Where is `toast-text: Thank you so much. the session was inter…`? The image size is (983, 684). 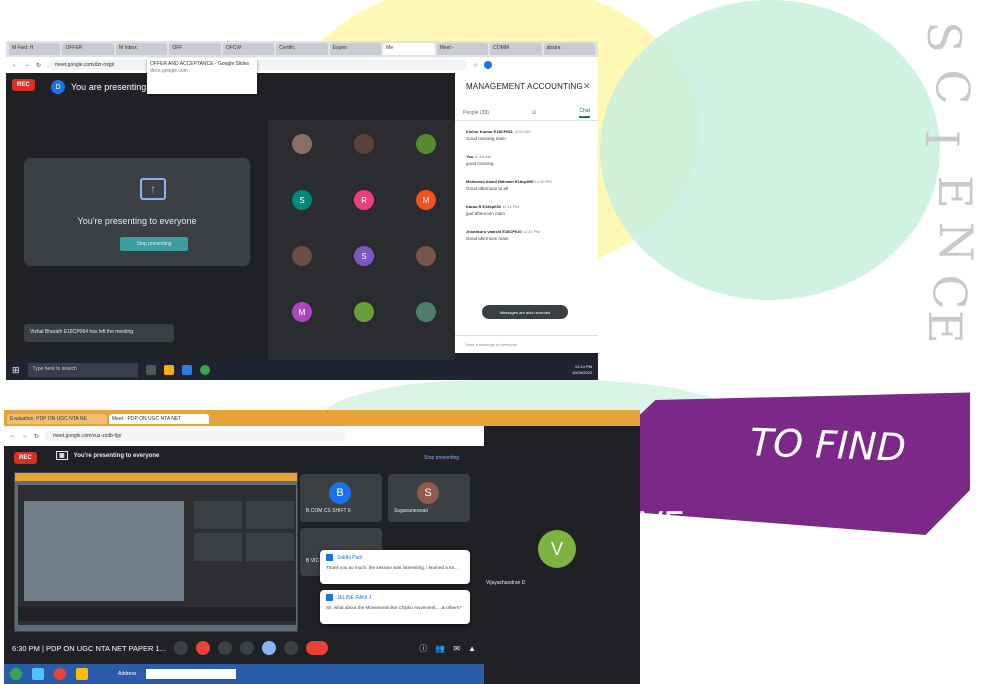 toast-text: Thank you so much. the session was inter… is located at coordinates (392, 567).